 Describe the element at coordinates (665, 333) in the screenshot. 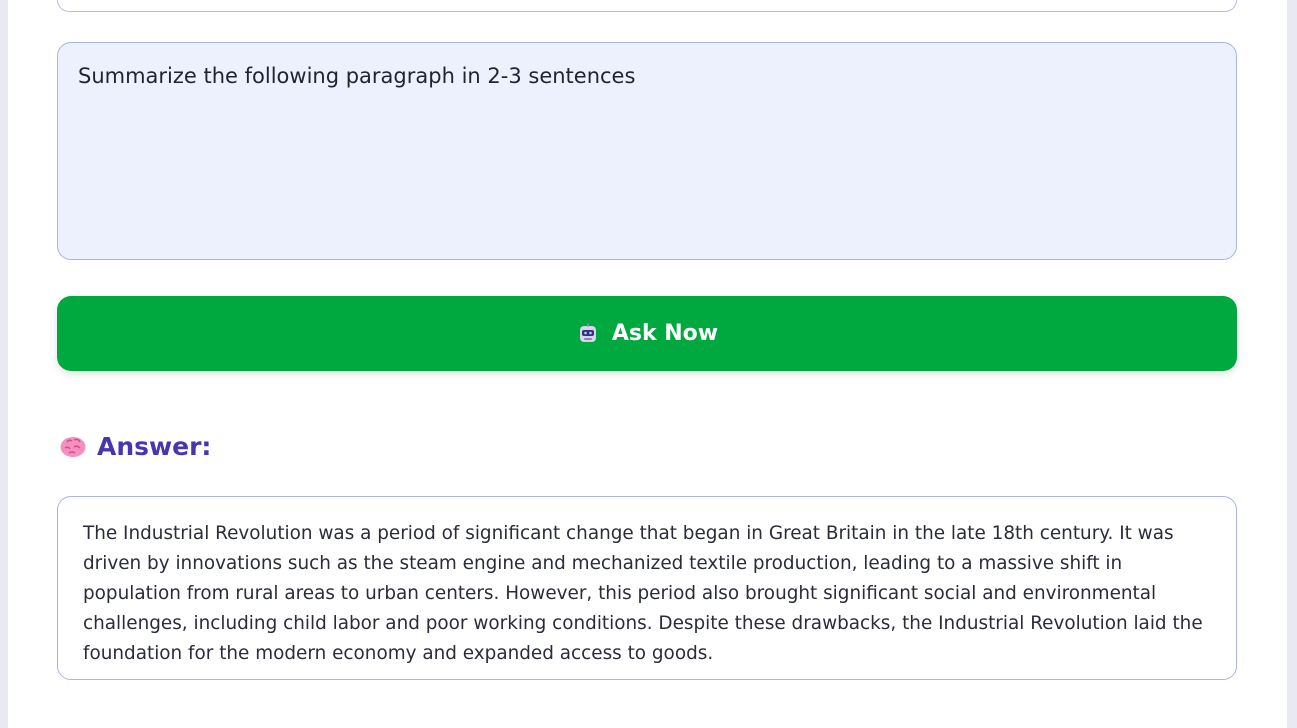

I see `ask-now-label: Ask Now` at that location.